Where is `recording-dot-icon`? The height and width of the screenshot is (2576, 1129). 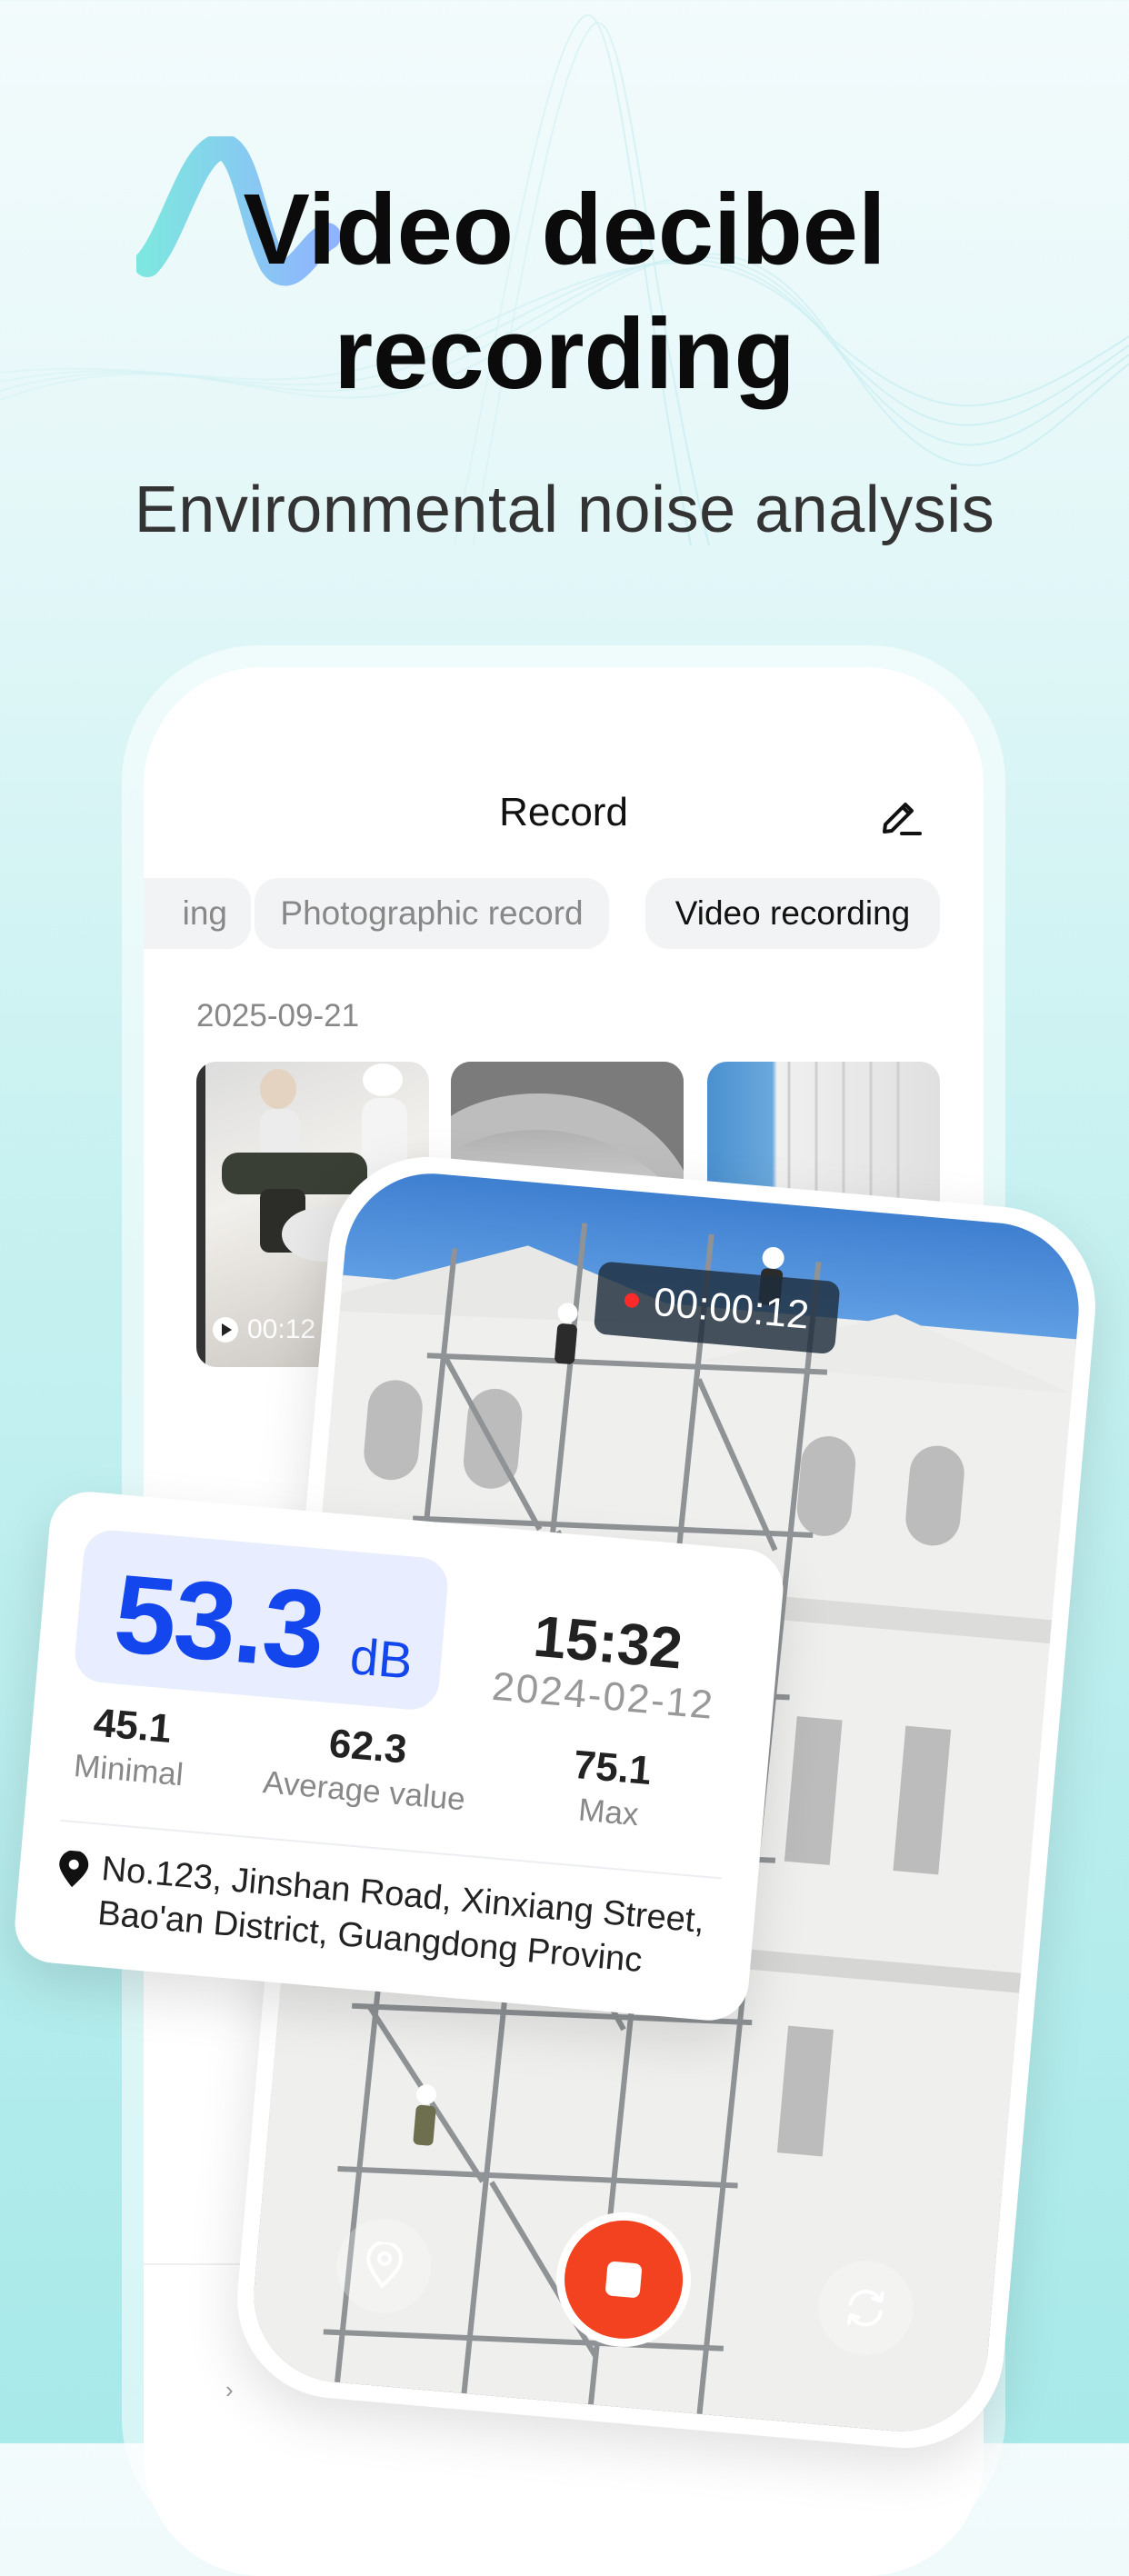
recording-dot-icon is located at coordinates (632, 1300).